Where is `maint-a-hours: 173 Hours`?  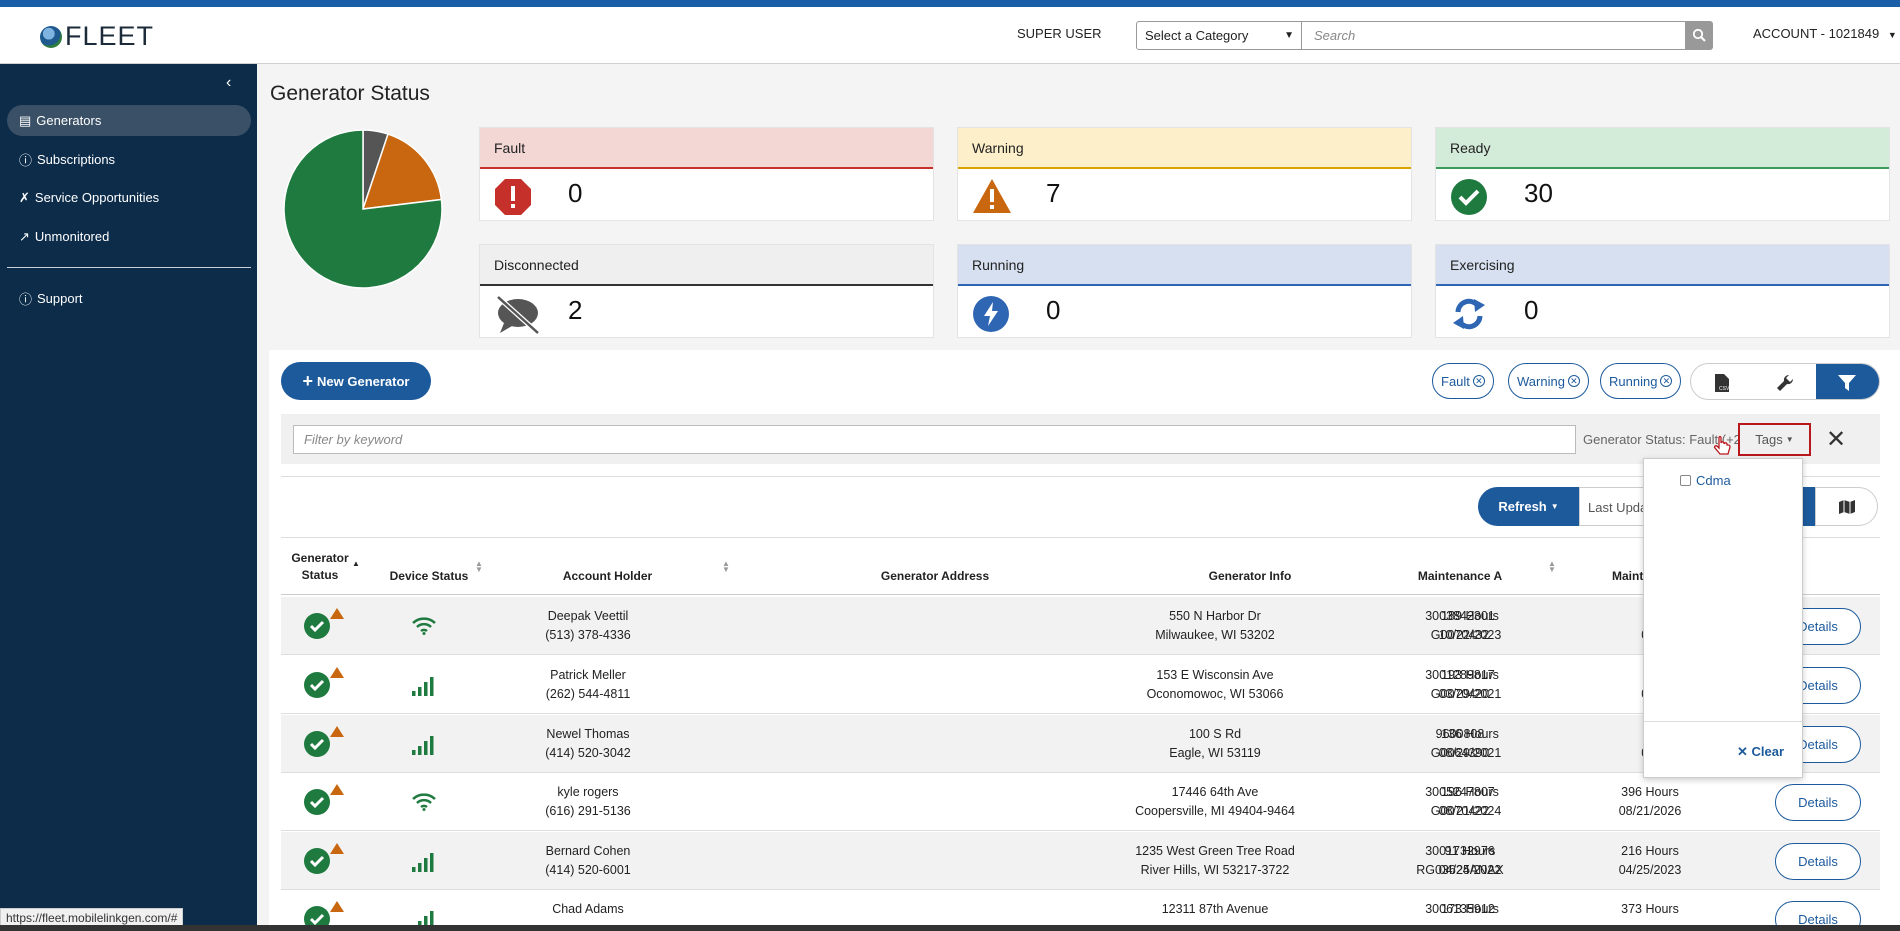
maint-a-hours: 173 Hours is located at coordinates (1470, 909).